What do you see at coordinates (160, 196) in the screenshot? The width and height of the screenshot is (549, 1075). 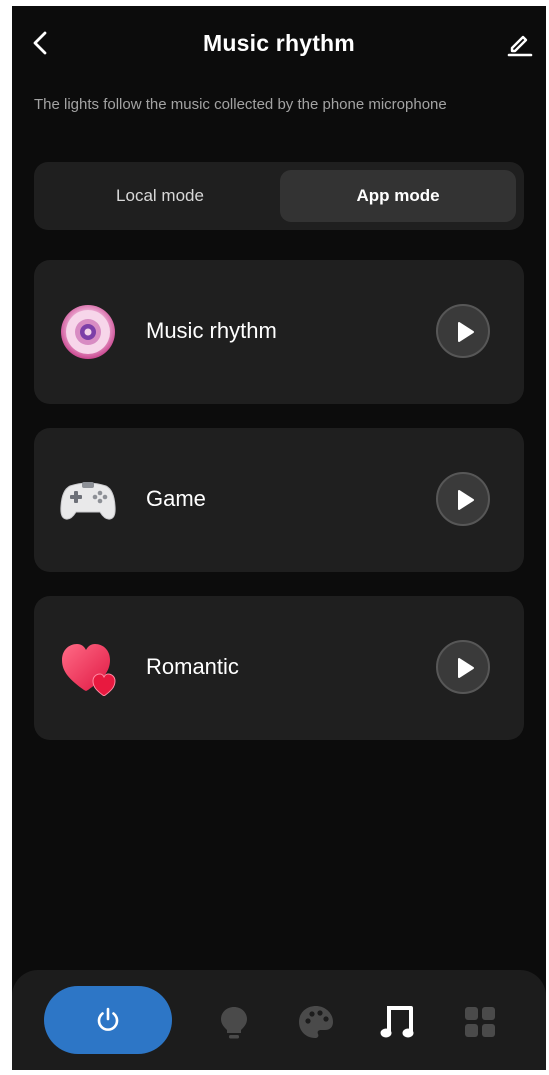 I see `local-mode-tab: Local mode` at bounding box center [160, 196].